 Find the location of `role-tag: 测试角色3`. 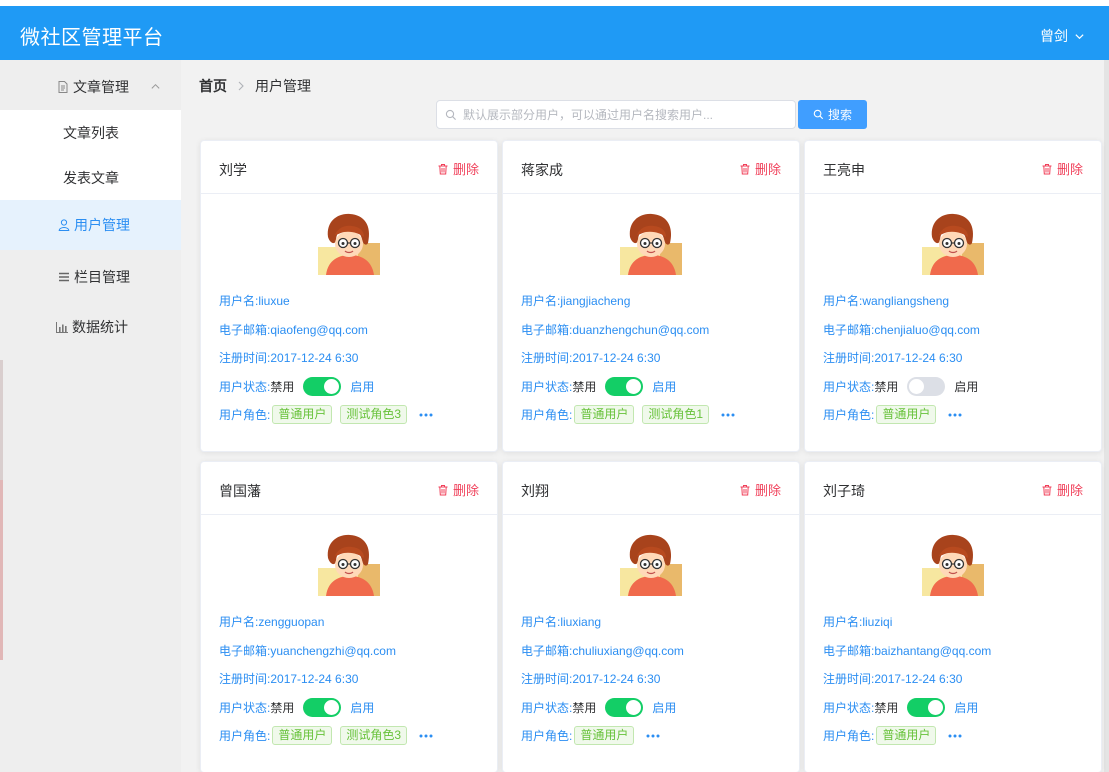

role-tag: 测试角色3 is located at coordinates (374, 414).